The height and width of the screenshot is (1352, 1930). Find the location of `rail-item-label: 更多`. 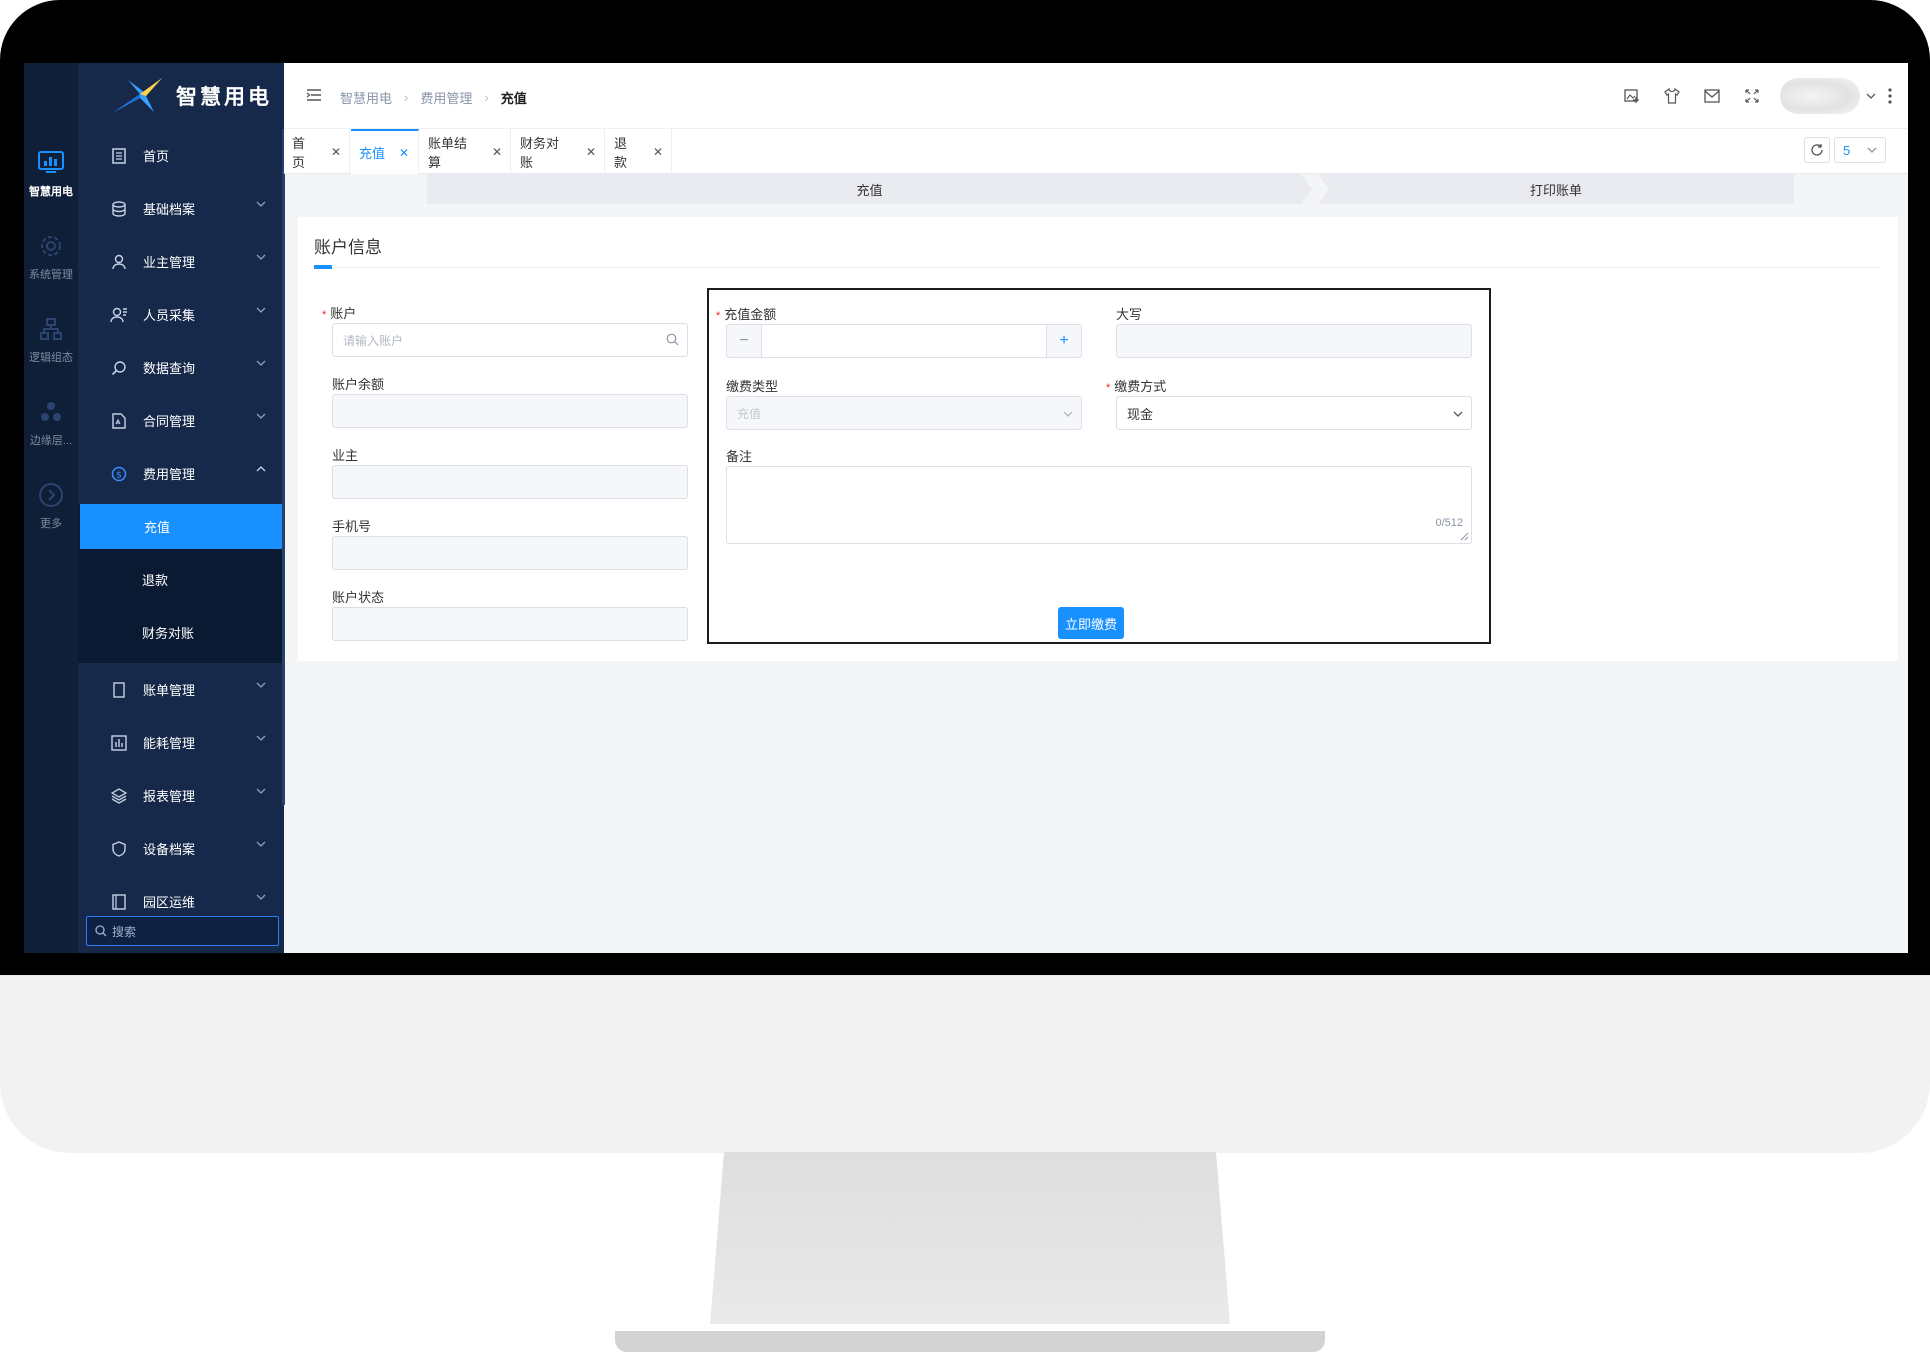

rail-item-label: 更多 is located at coordinates (51, 524).